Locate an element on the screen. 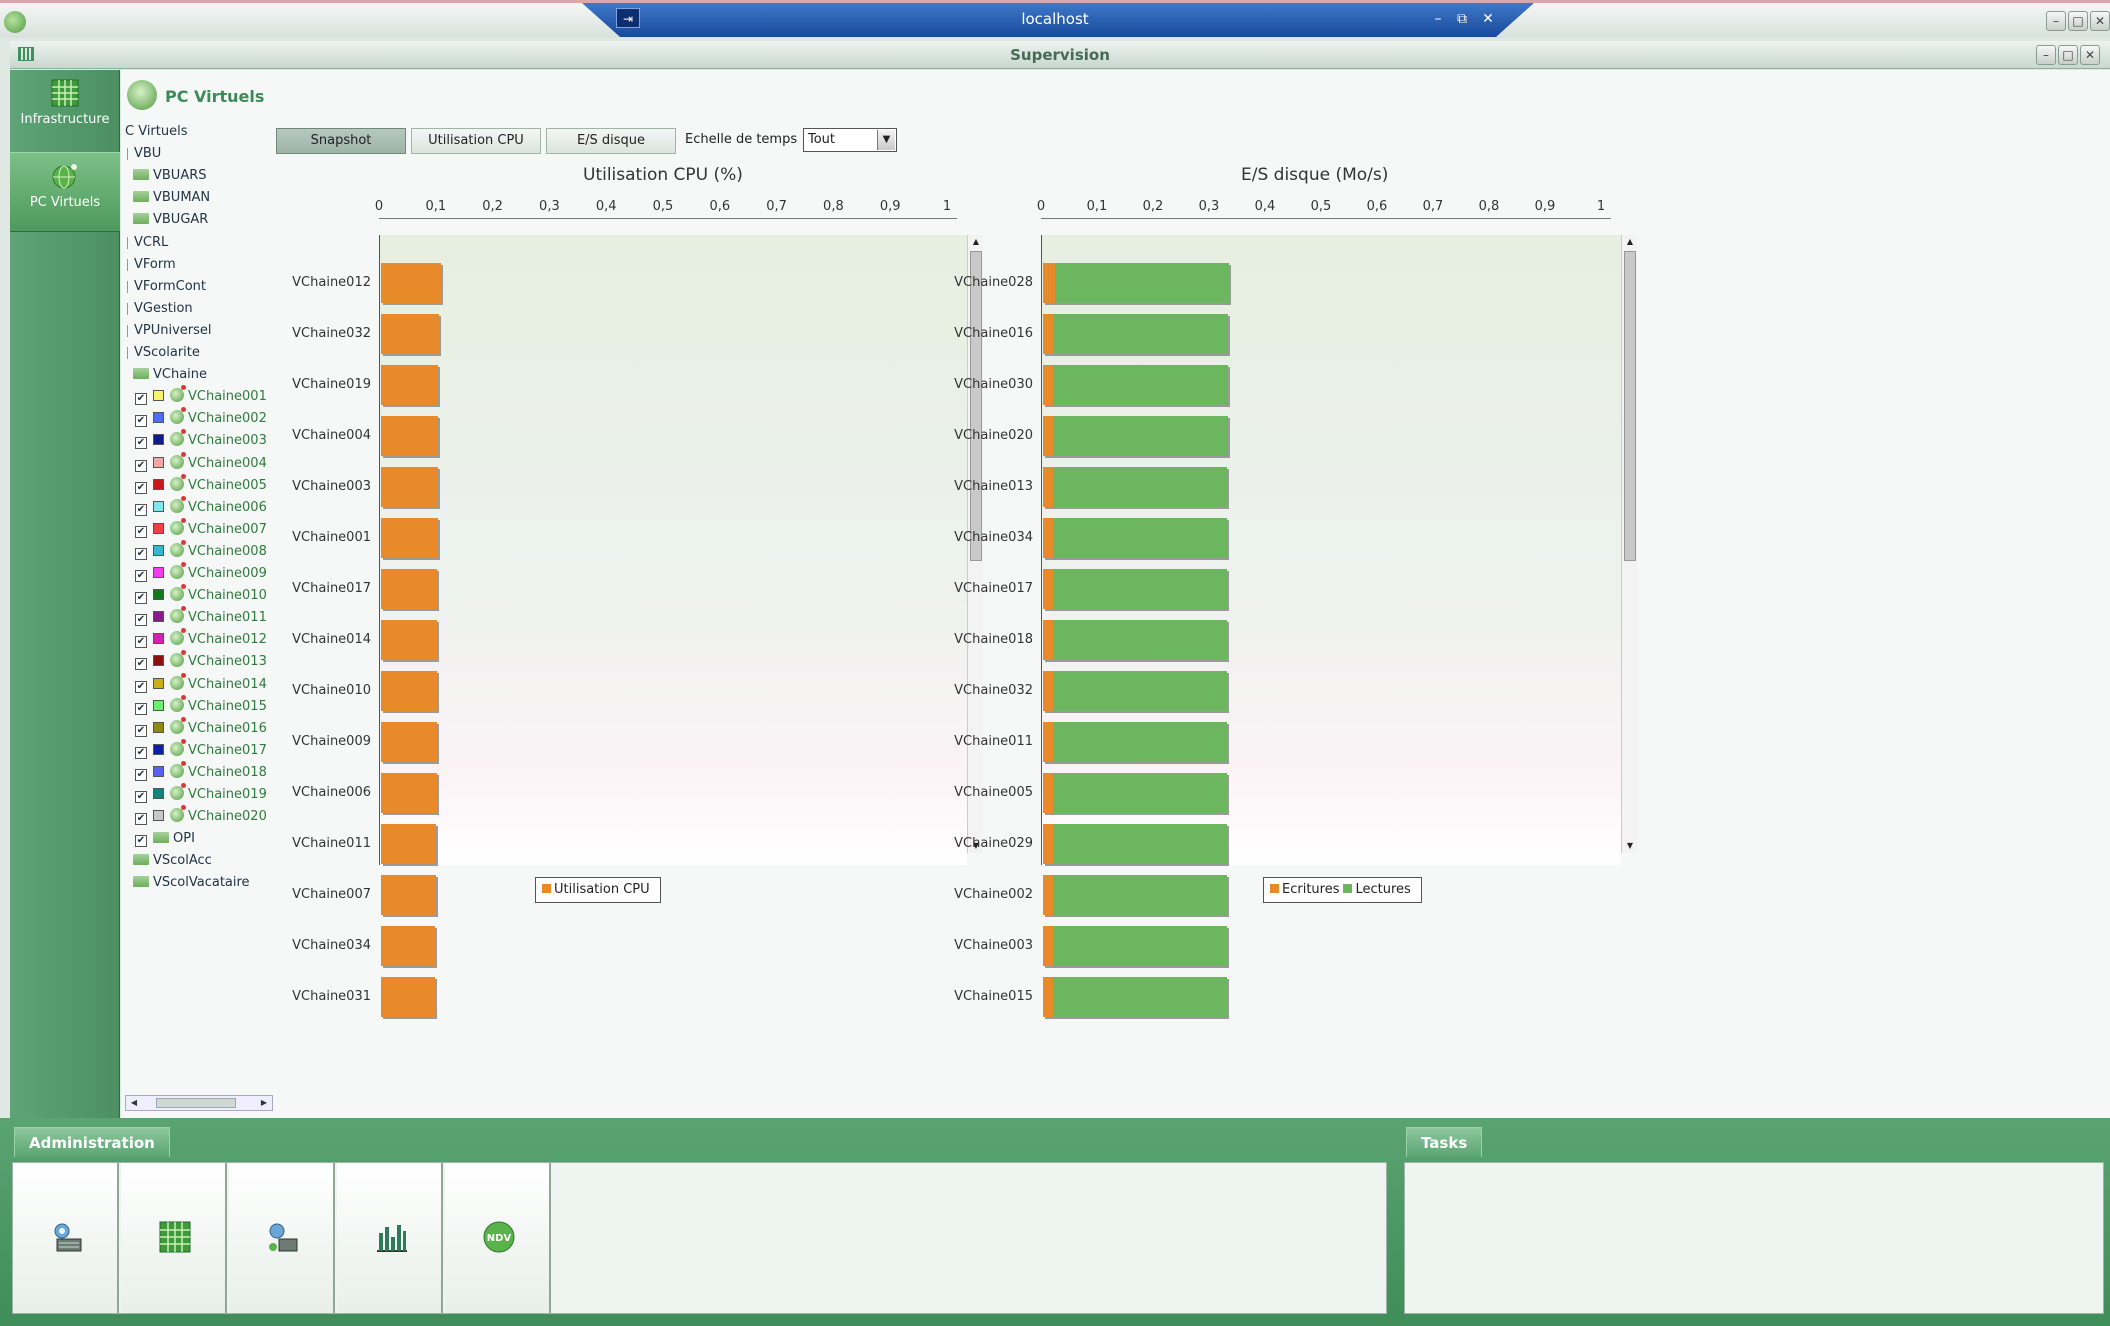  rdp-restore-button: ⧉ is located at coordinates (1462, 19).